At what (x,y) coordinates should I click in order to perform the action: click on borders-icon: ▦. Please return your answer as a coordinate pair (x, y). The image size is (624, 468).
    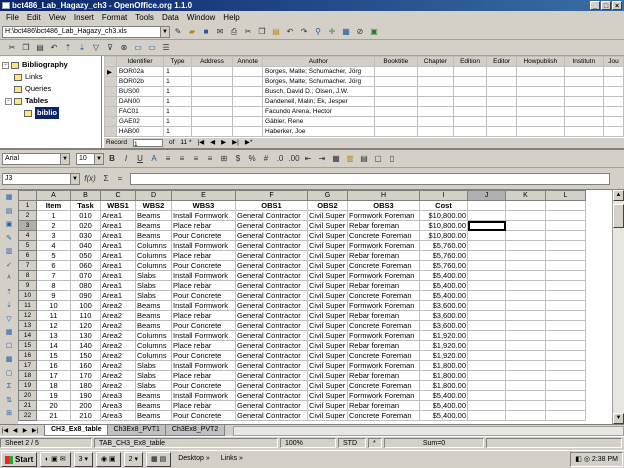
    Looking at the image, I should click on (336, 159).